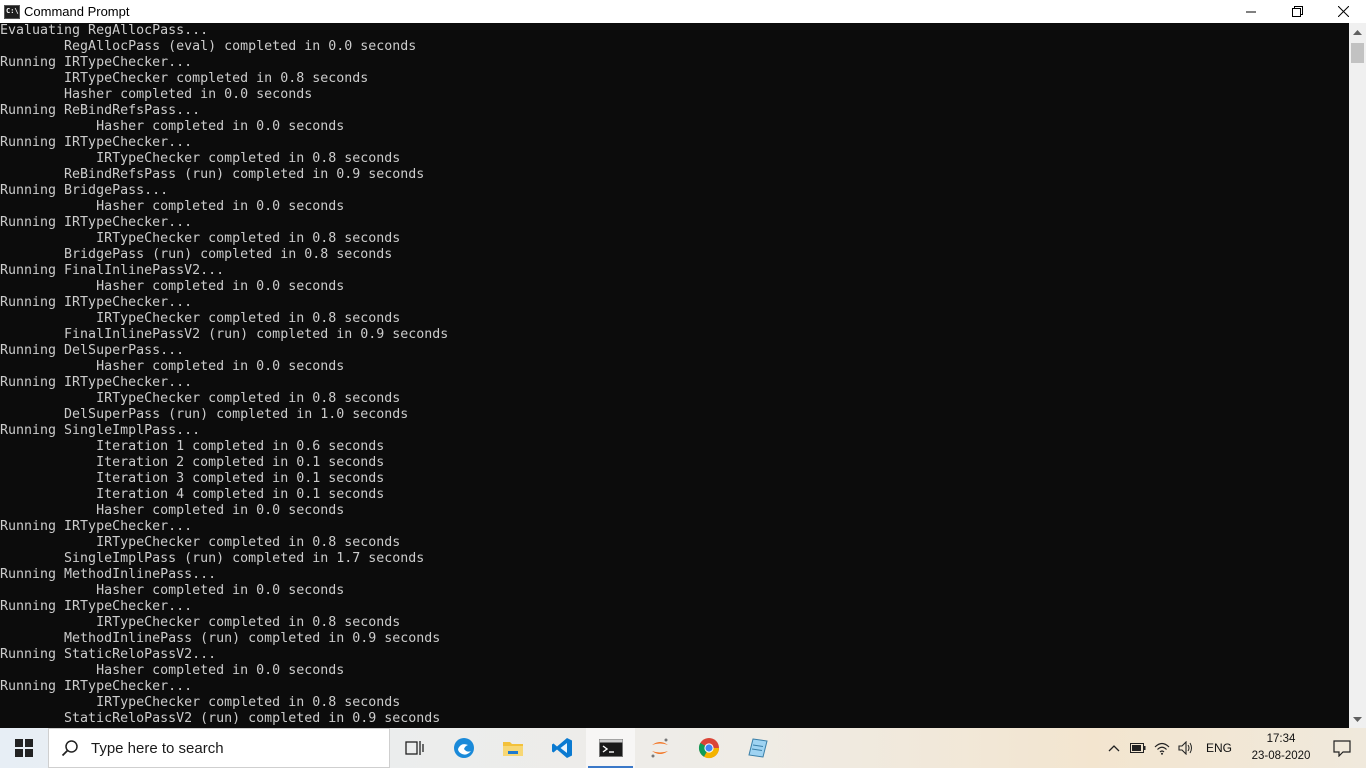  I want to click on notepad-app, so click(757, 748).